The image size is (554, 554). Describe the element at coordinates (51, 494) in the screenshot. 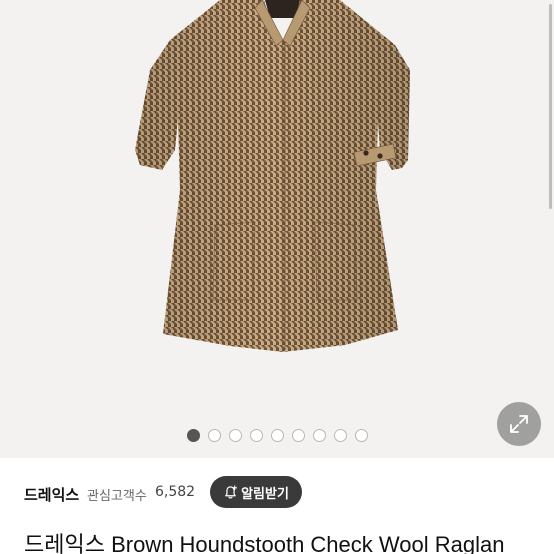

I see `store-name: 드레익스` at that location.